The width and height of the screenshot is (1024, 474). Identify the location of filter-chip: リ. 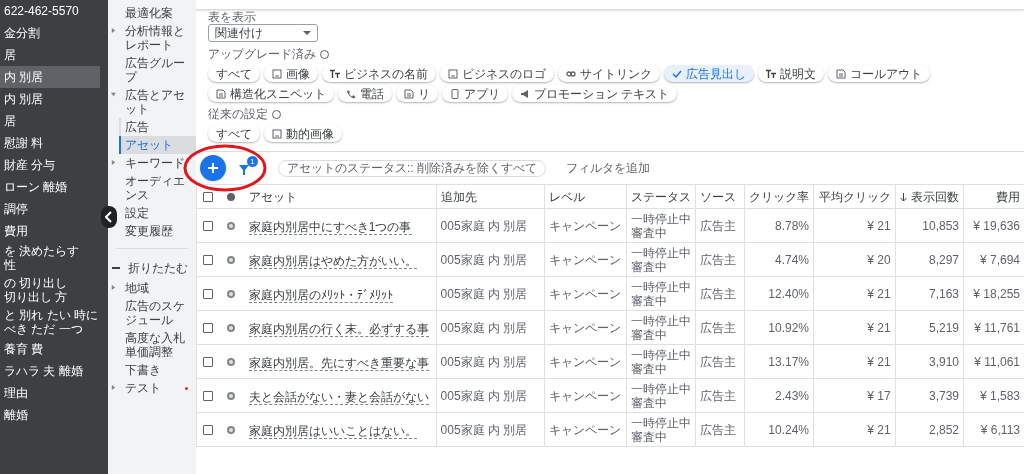
(417, 93).